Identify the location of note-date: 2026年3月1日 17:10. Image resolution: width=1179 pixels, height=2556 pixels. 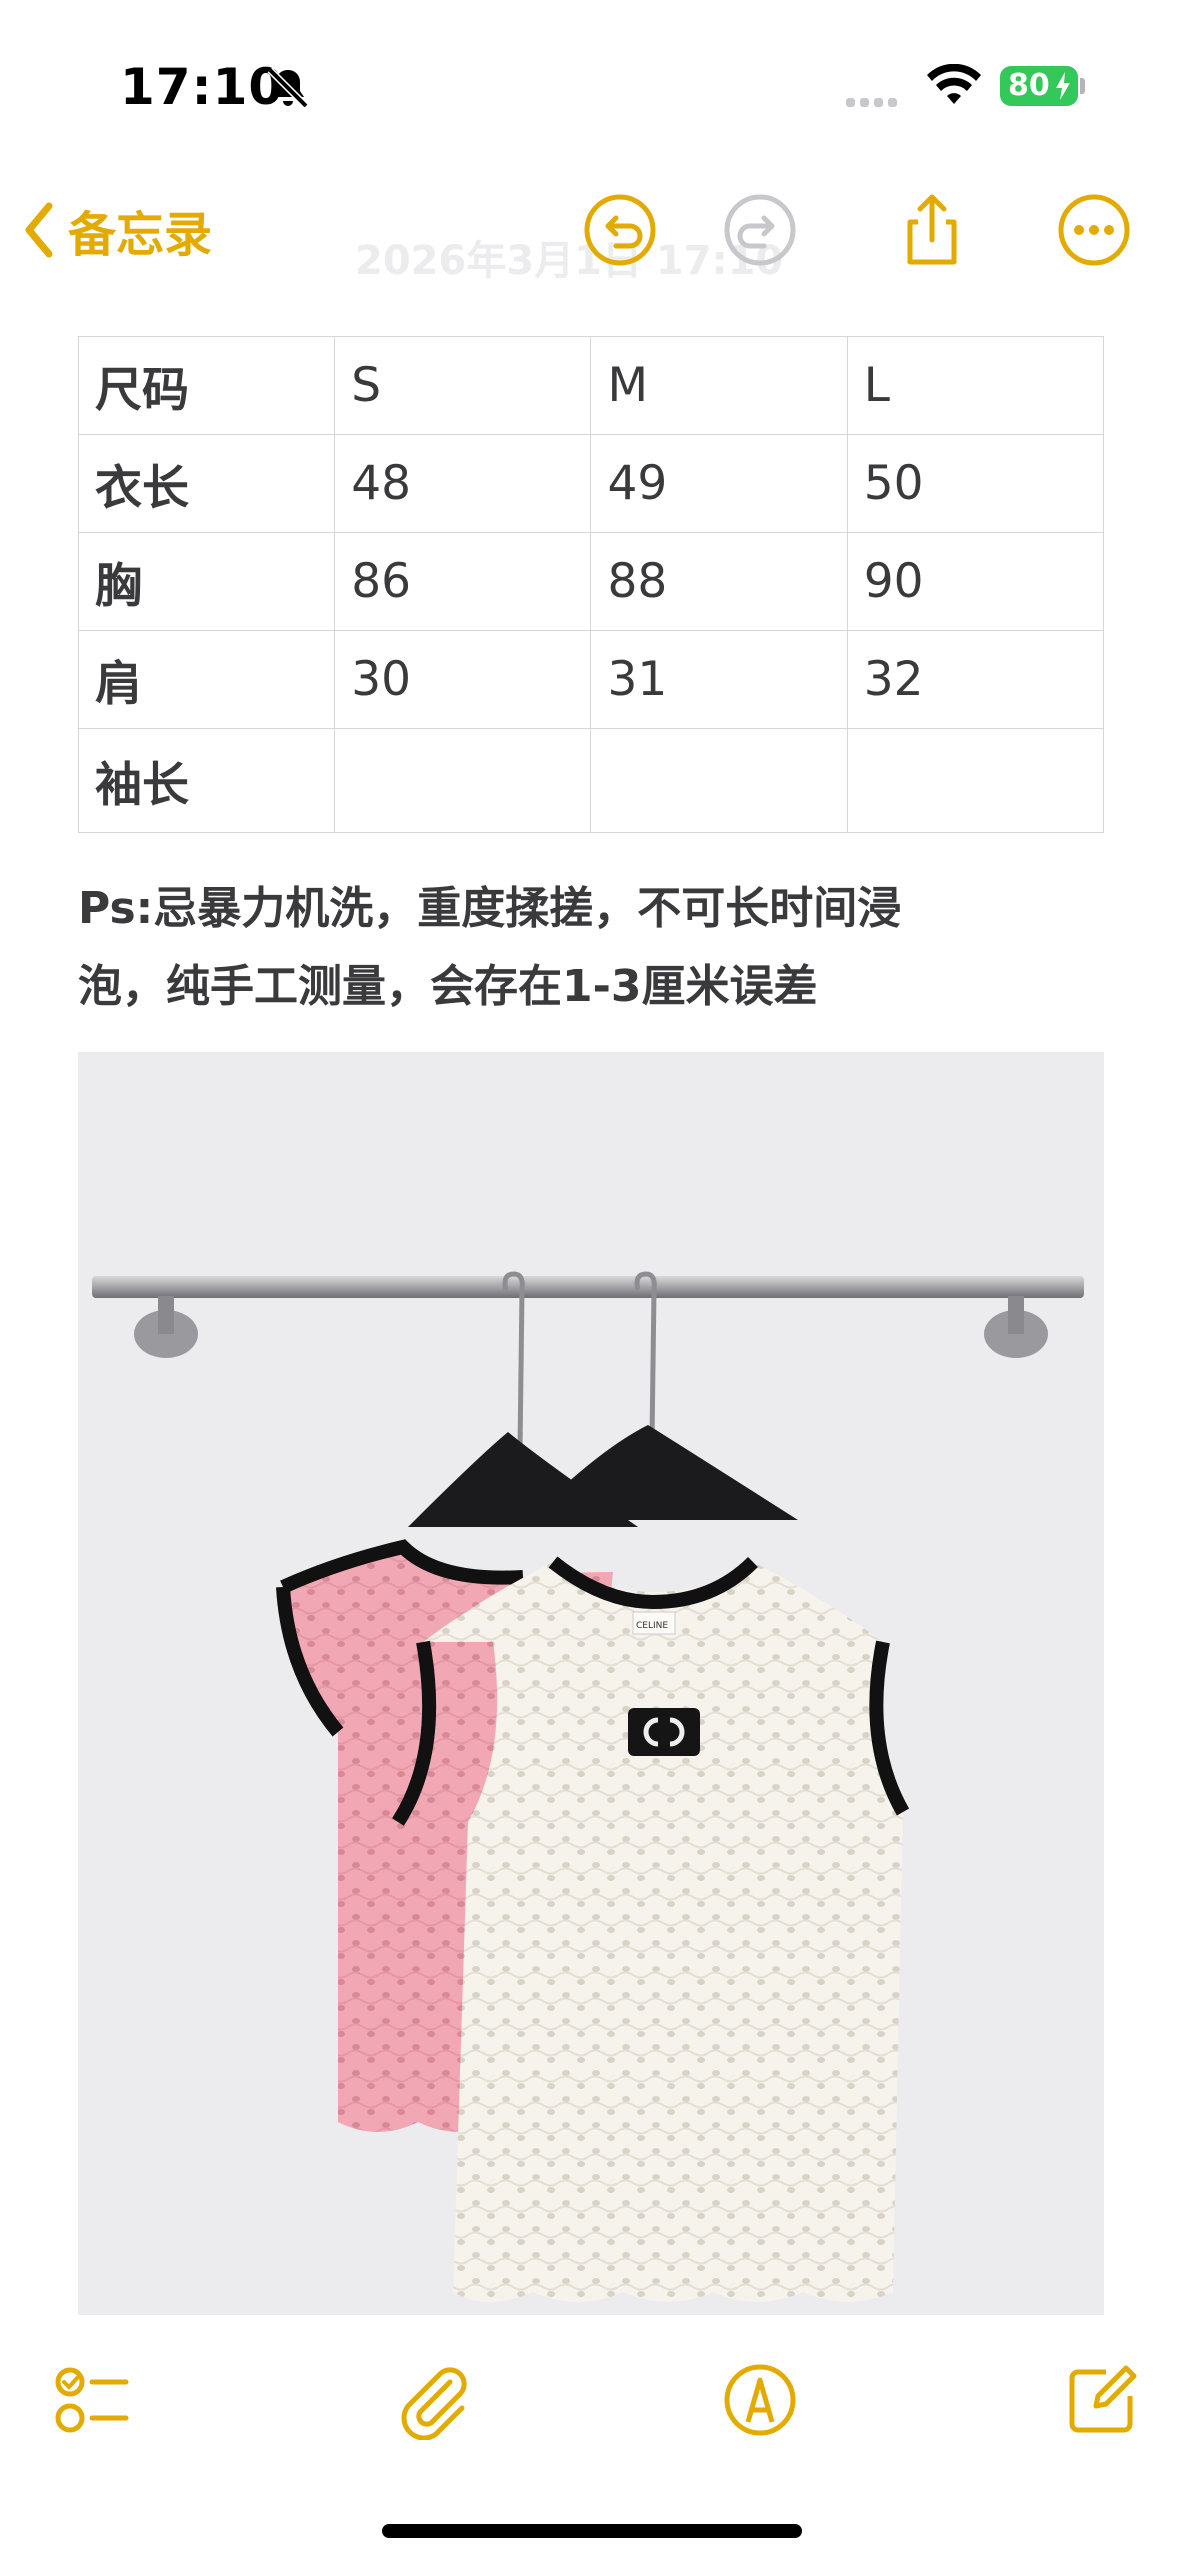
(569, 261).